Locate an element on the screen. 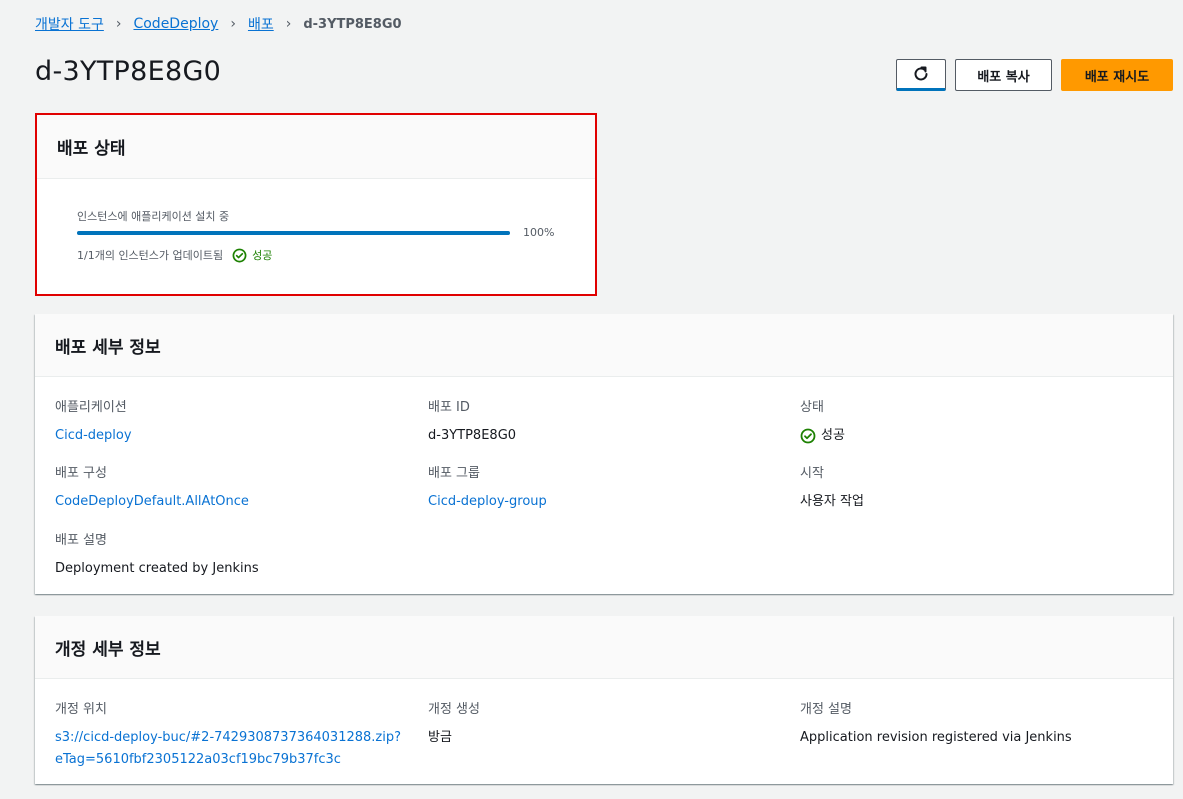 The width and height of the screenshot is (1183, 799). field-label: 상태 is located at coordinates (812, 407).